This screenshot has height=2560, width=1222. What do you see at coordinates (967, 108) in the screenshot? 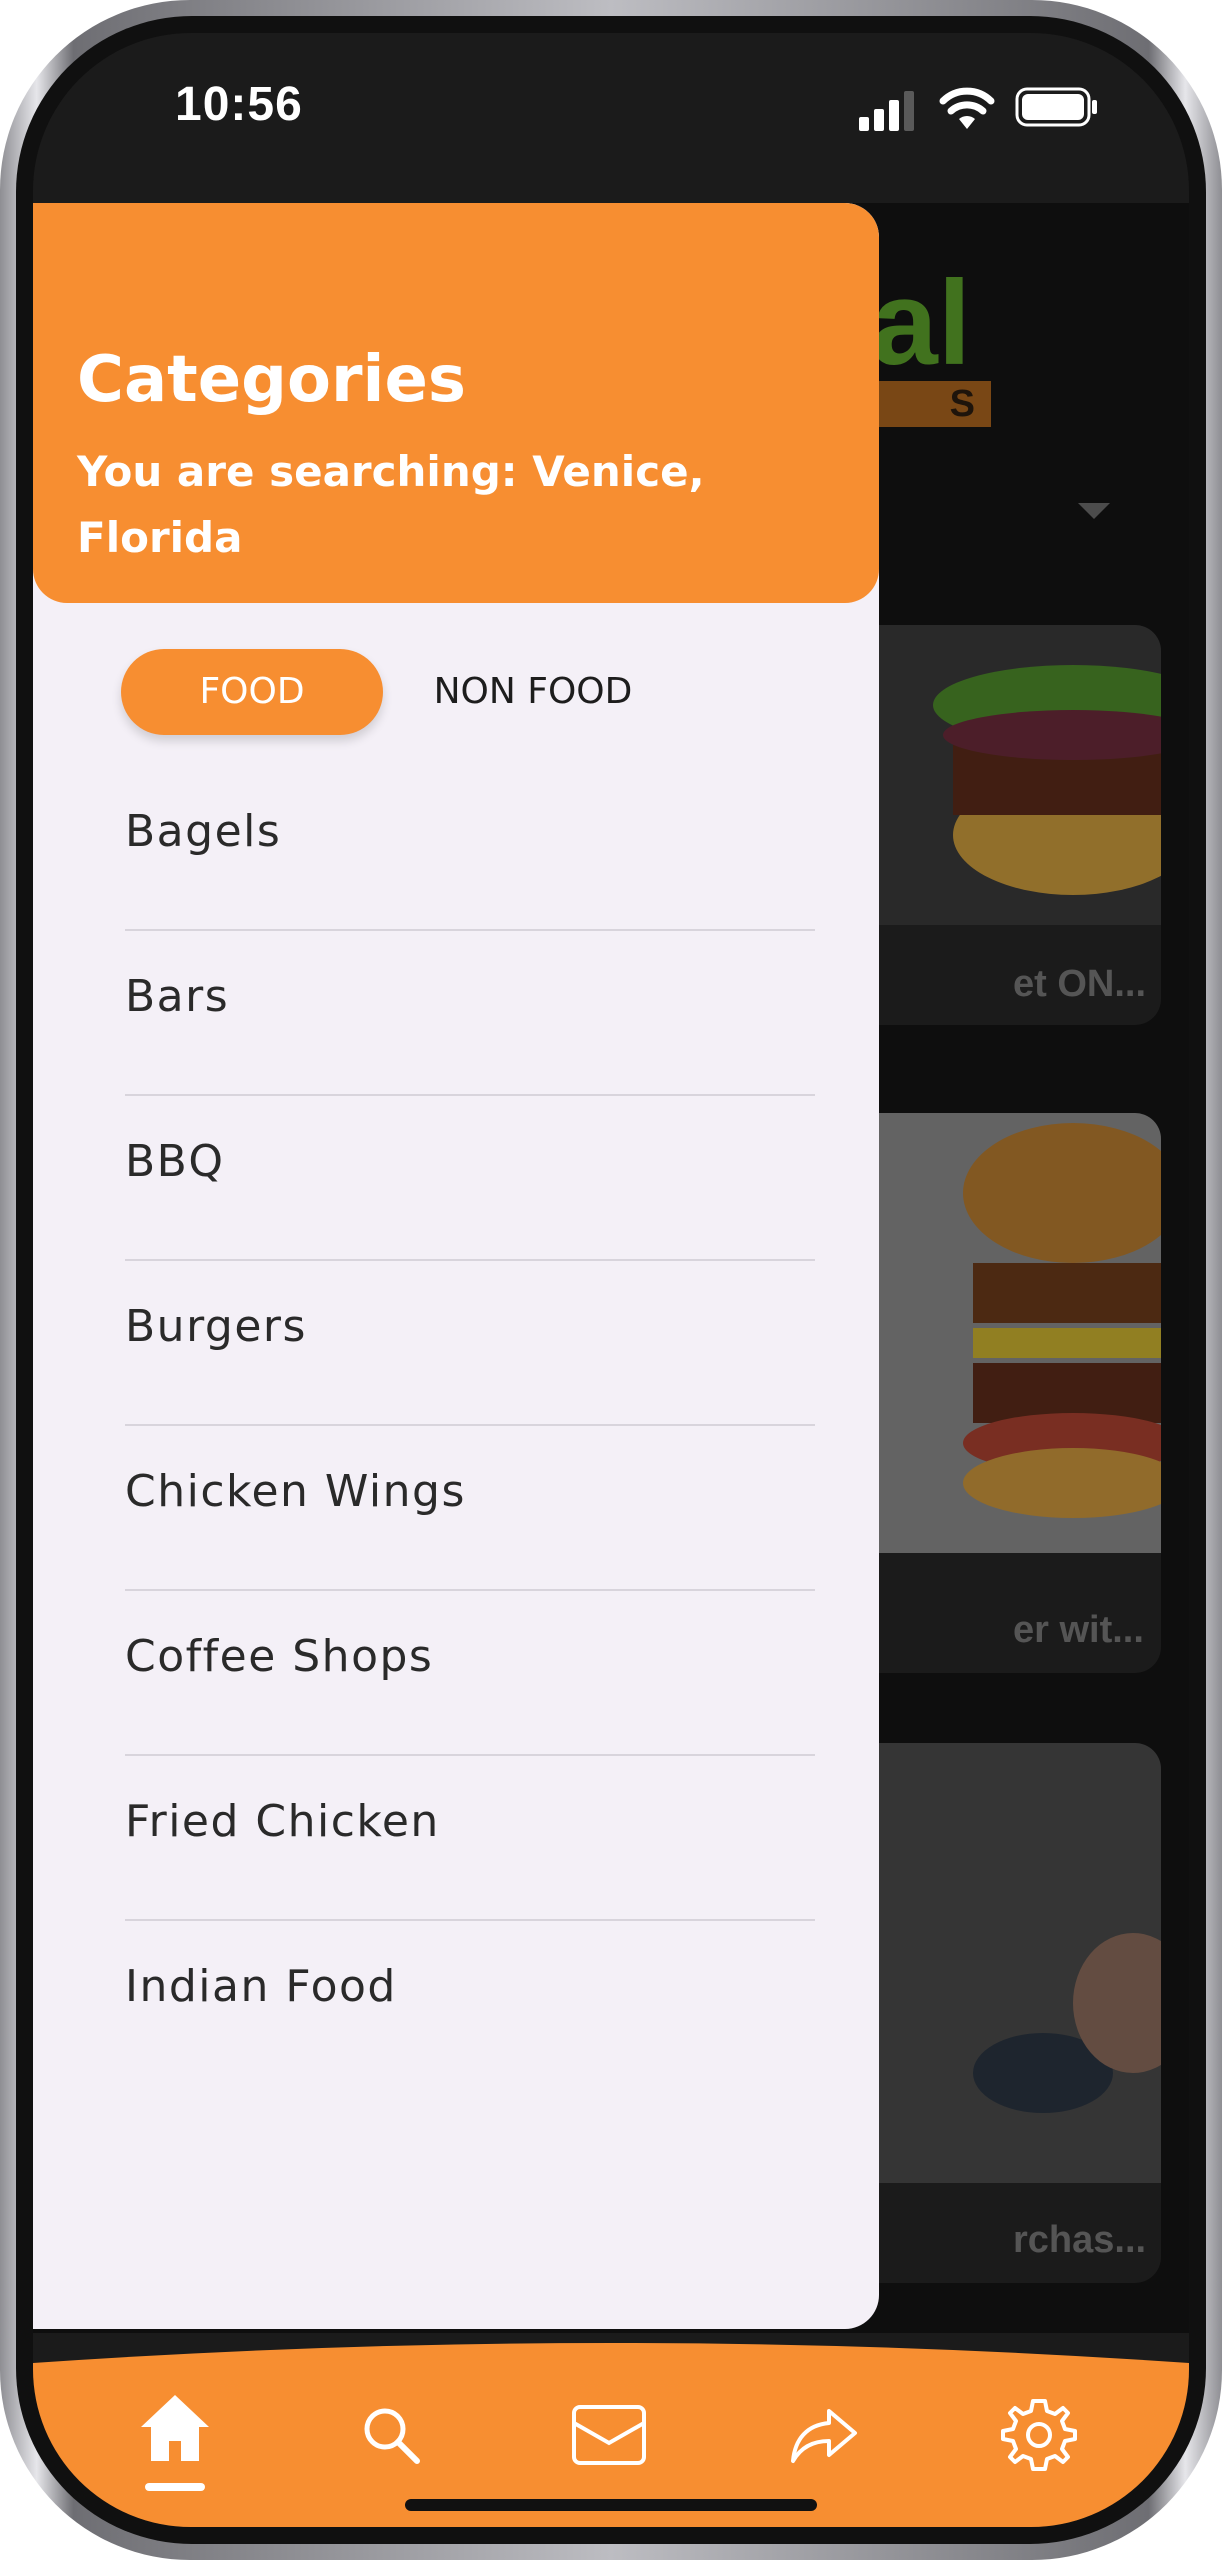
I see `wifi-icon` at bounding box center [967, 108].